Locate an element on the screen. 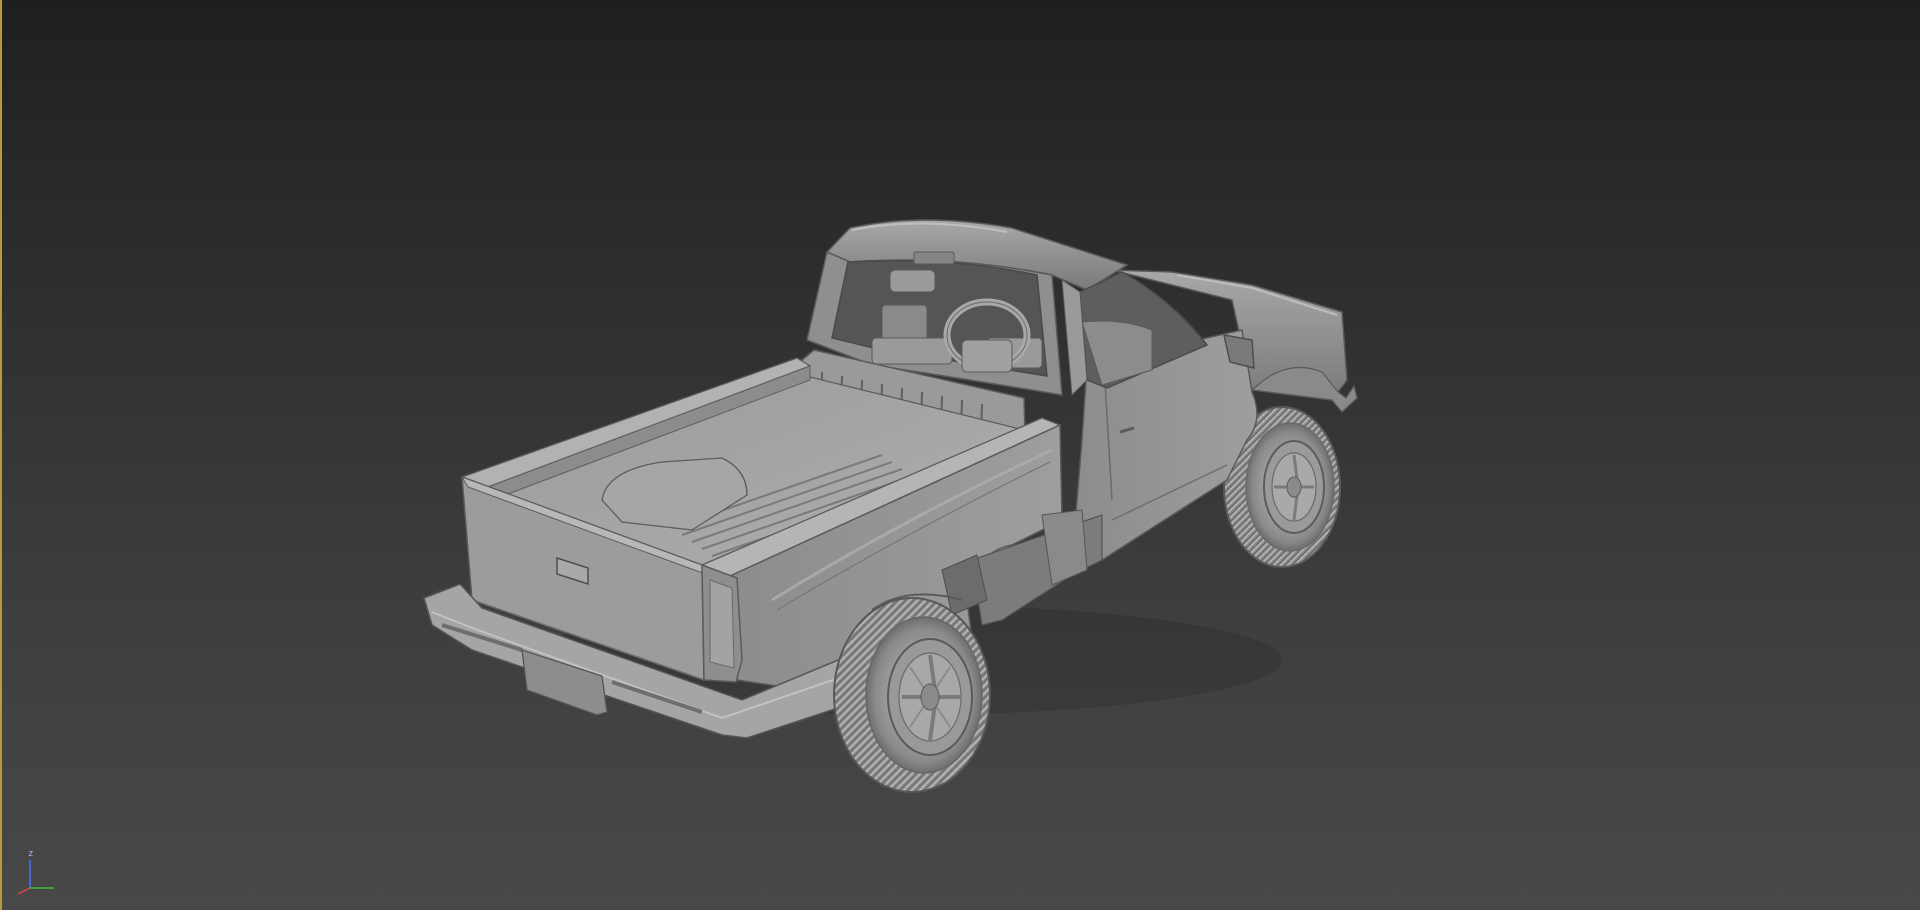 The height and width of the screenshot is (910, 1920). axis-gizmo: z is located at coordinates (37, 875).